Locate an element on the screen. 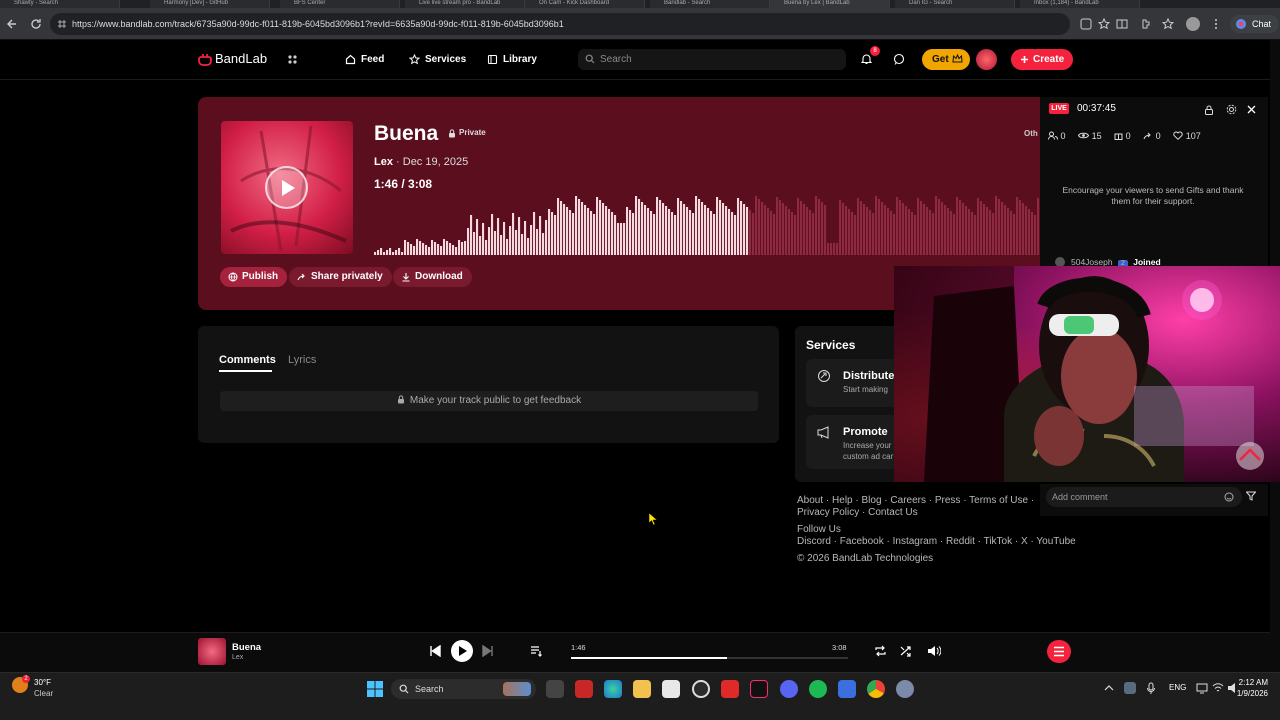 This screenshot has width=1280, height=720. social-link-facebook: Facebook is located at coordinates (862, 541).